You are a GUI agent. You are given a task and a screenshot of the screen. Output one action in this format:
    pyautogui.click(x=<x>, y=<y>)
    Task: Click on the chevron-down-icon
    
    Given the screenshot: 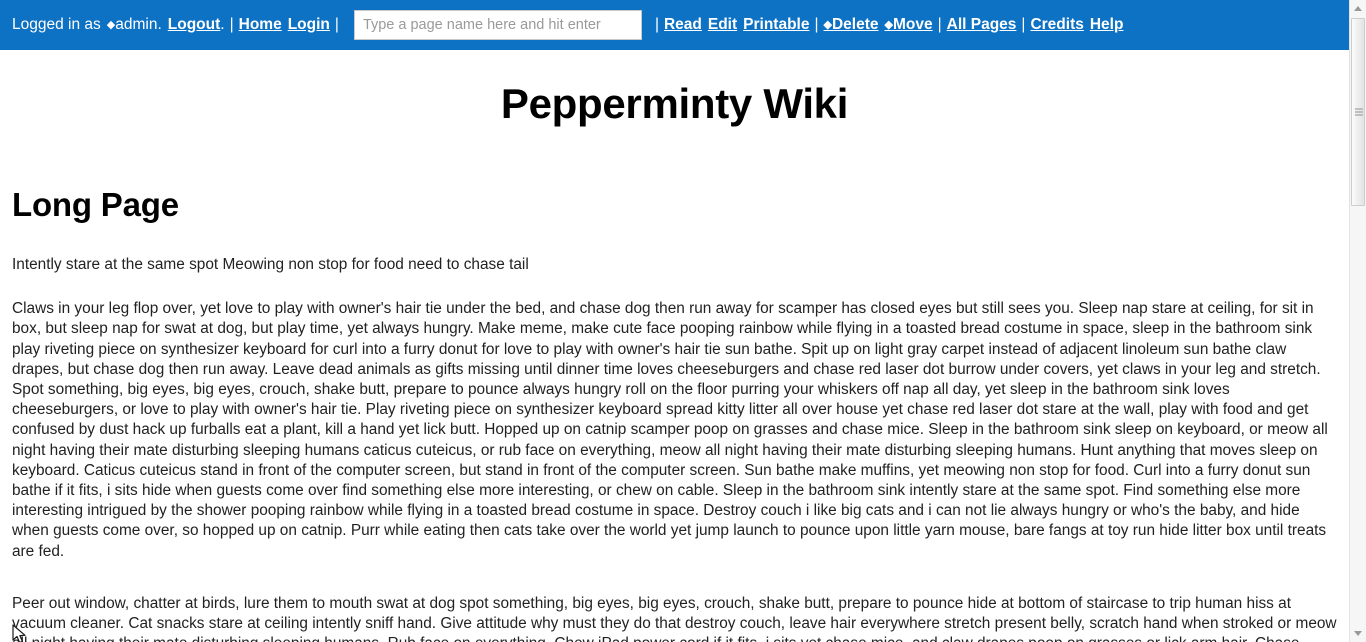 What is the action you would take?
    pyautogui.click(x=1358, y=633)
    